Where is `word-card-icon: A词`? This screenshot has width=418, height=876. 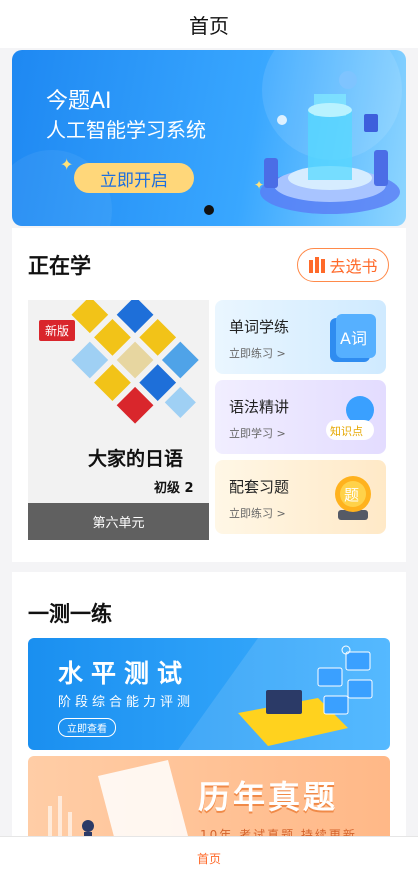
word-card-icon: A词 is located at coordinates (353, 338).